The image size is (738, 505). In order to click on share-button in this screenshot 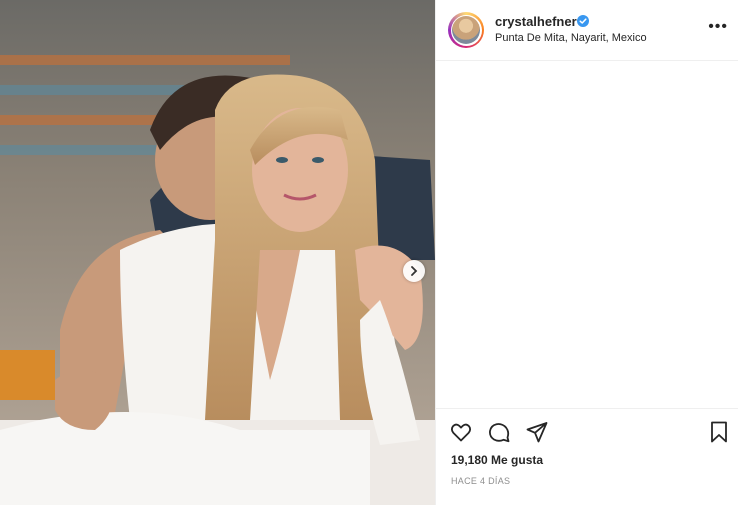, I will do `click(537, 432)`.